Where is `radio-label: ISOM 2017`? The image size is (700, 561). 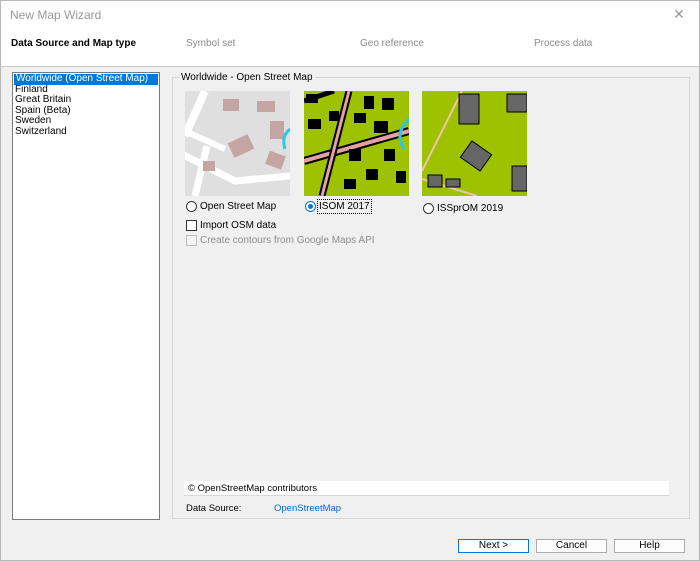 radio-label: ISOM 2017 is located at coordinates (344, 206).